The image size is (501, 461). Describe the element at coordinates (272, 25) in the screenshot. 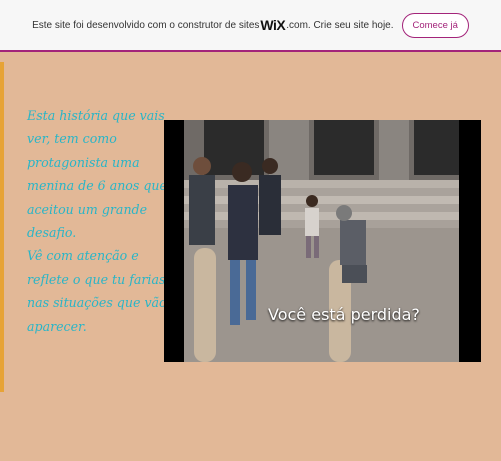

I see `wix-logo: WiX` at that location.